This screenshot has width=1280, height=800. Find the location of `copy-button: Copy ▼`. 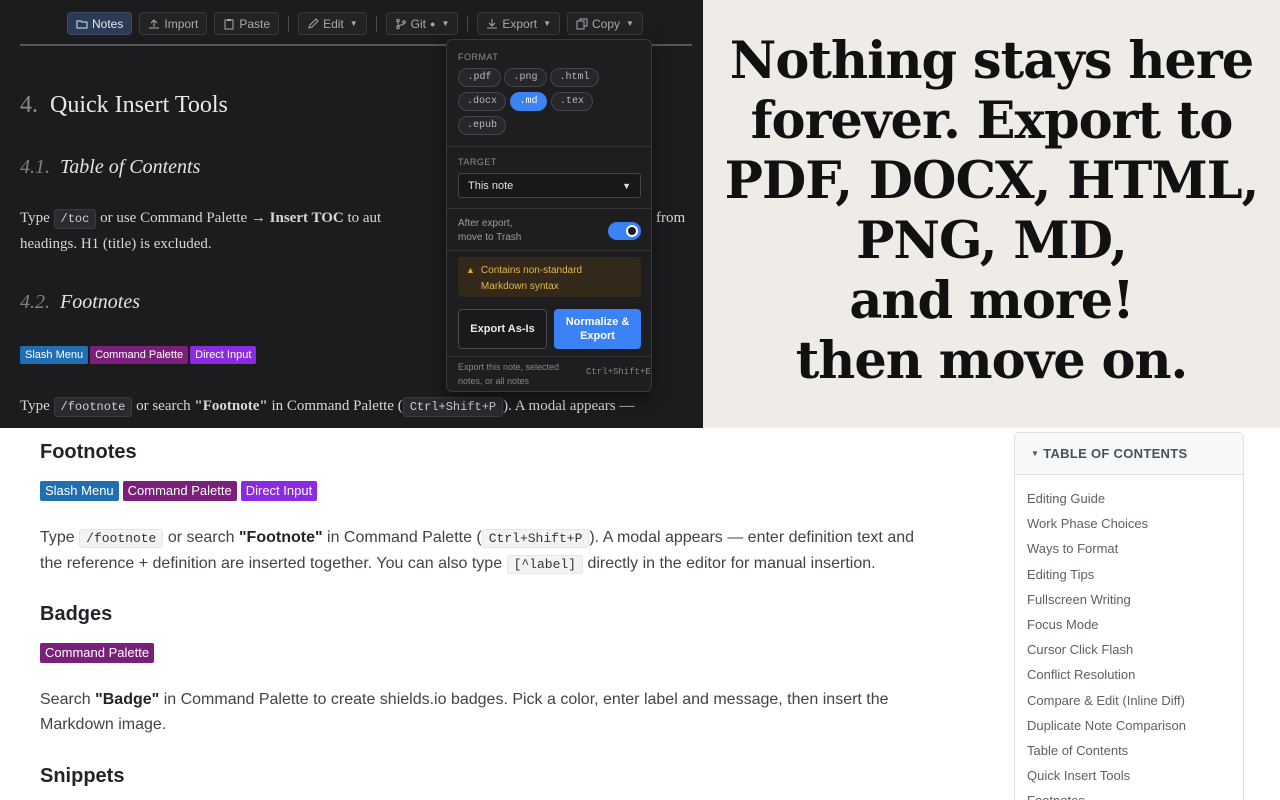

copy-button: Copy ▼ is located at coordinates (604, 23).